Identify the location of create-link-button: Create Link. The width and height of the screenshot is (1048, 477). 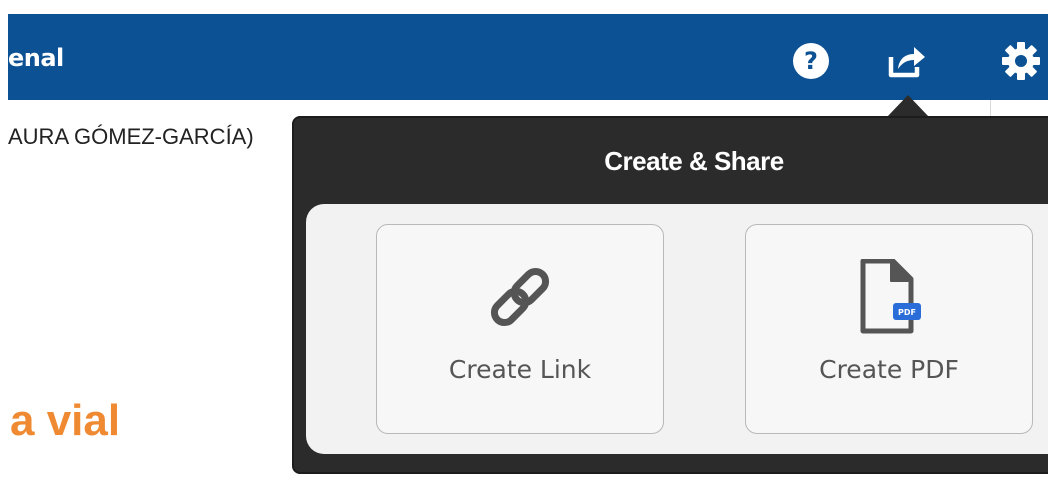
(520, 329).